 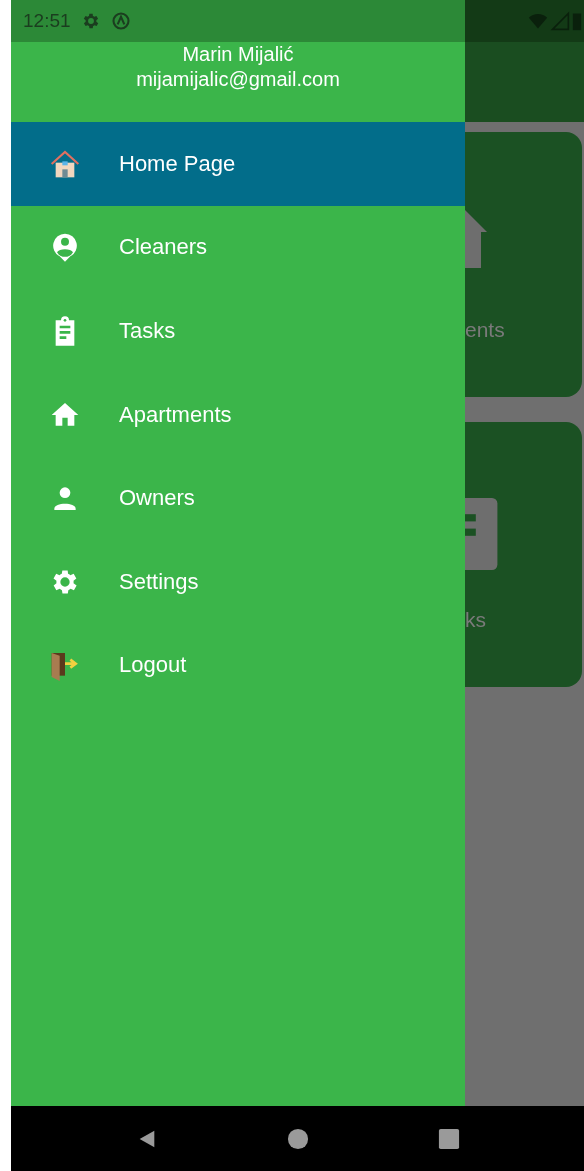 What do you see at coordinates (238, 164) in the screenshot?
I see `drawer-item: Home Page` at bounding box center [238, 164].